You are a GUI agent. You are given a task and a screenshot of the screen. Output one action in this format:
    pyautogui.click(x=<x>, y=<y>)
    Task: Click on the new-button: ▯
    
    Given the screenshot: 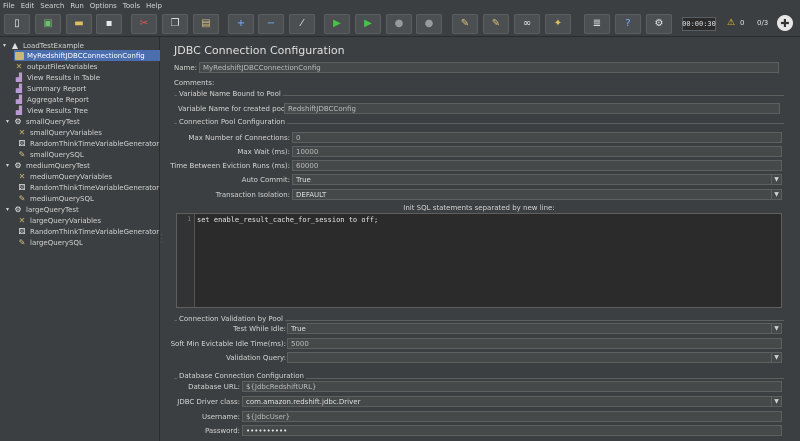 What is the action you would take?
    pyautogui.click(x=17, y=24)
    